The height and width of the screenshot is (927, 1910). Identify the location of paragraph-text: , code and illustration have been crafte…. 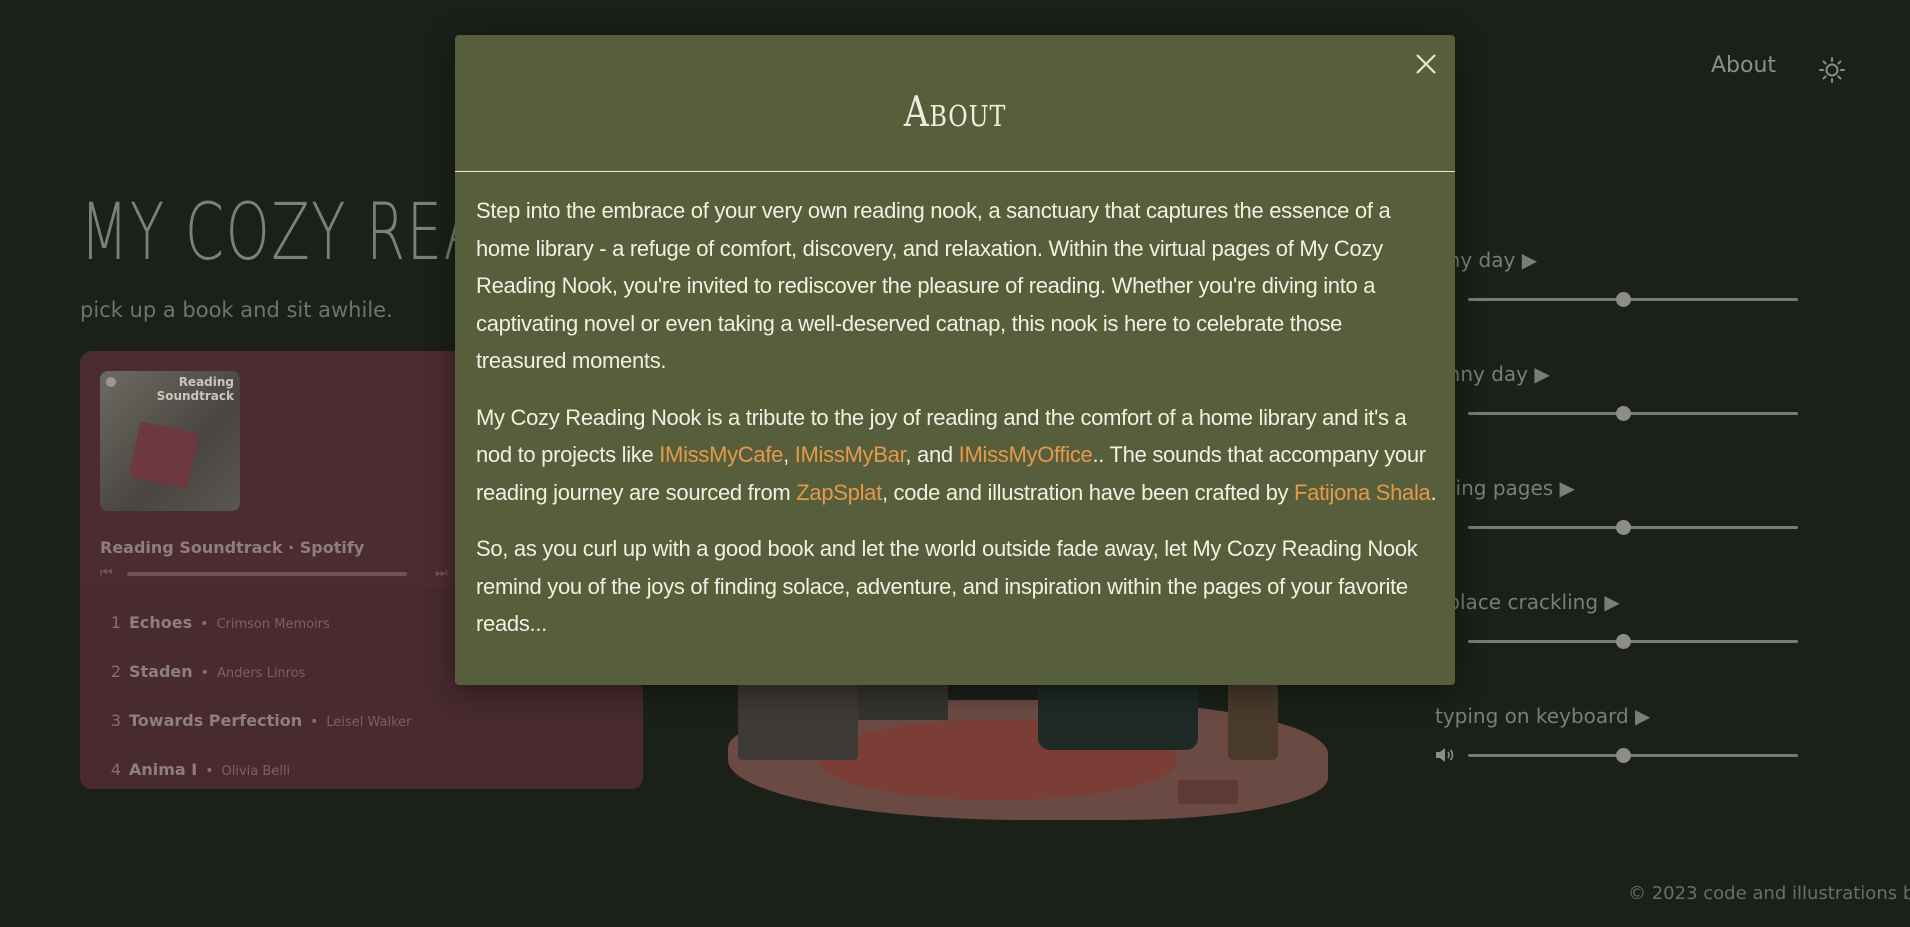
(1088, 492).